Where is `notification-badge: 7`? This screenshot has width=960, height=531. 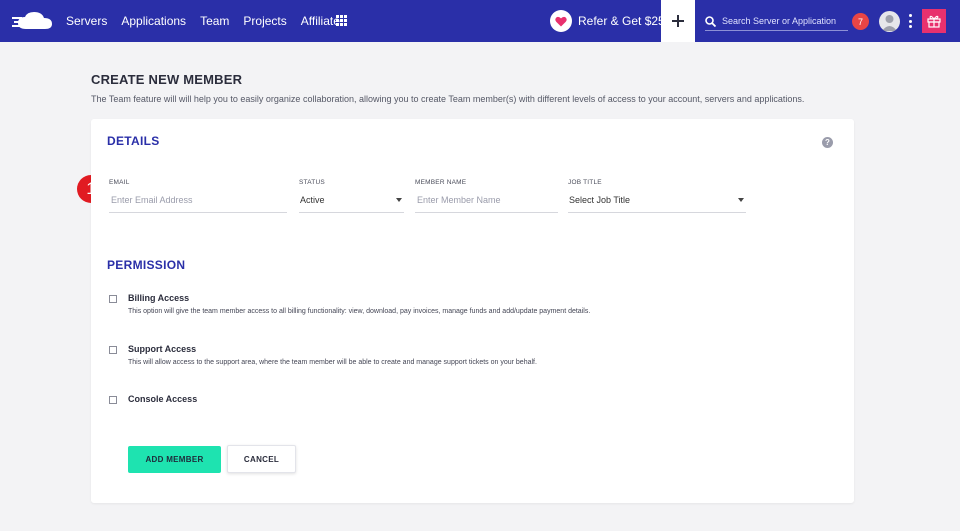
notification-badge: 7 is located at coordinates (860, 21).